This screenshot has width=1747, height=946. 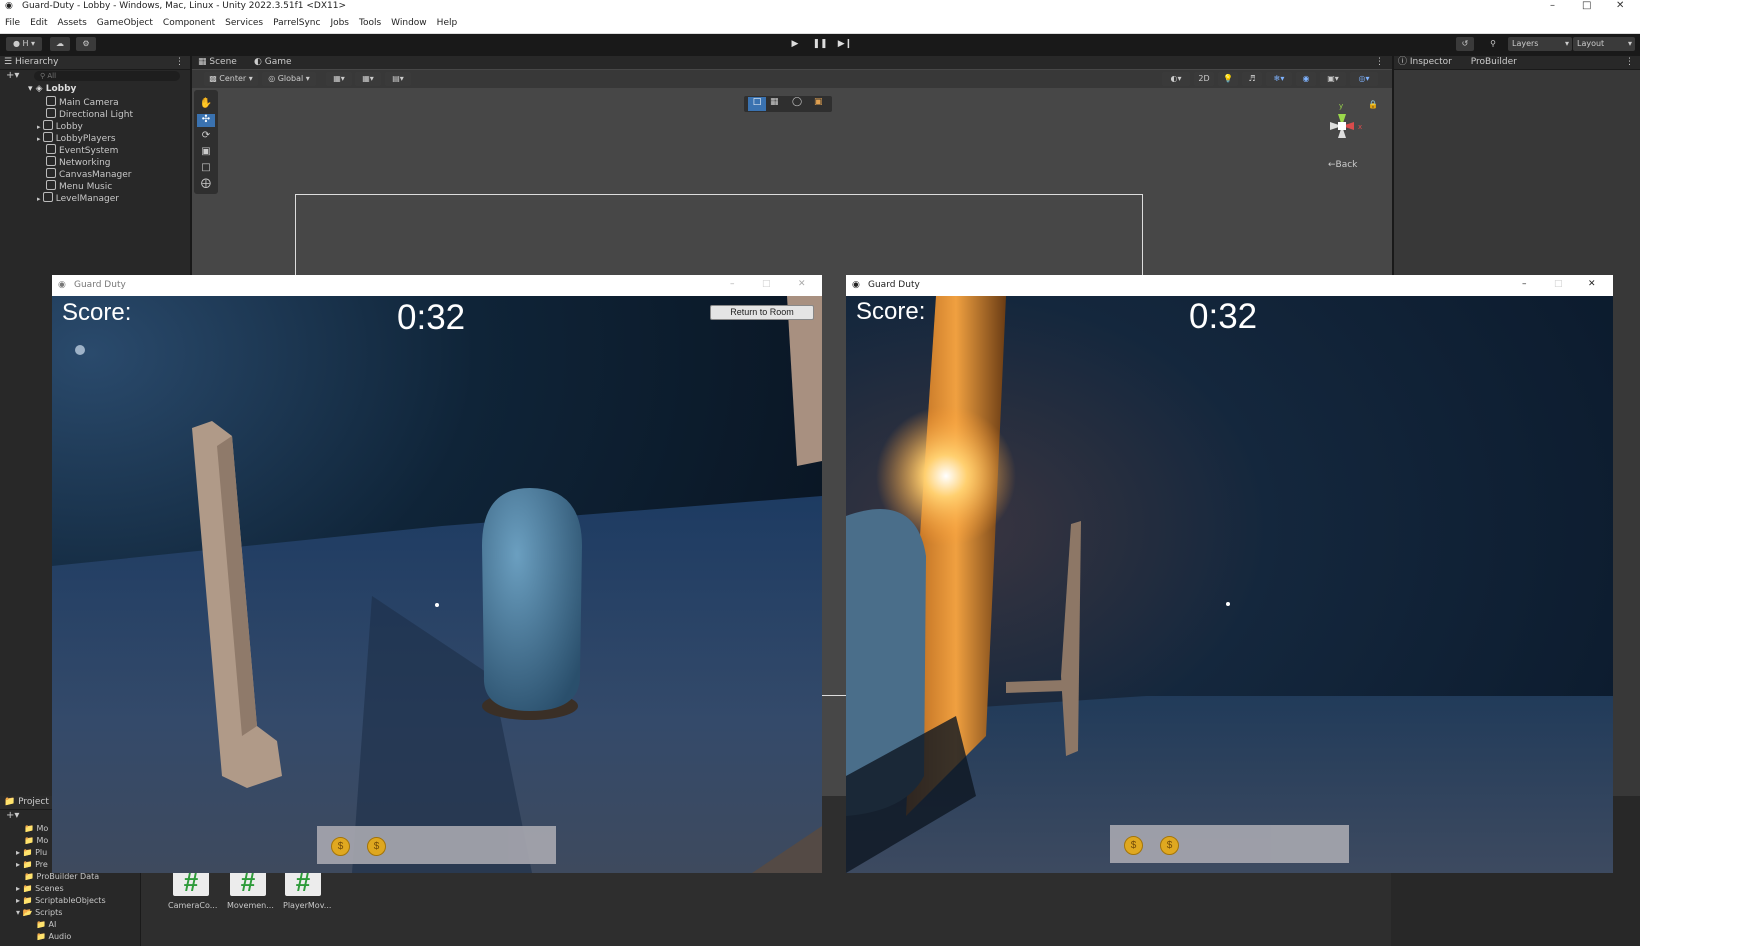 What do you see at coordinates (12, 23) in the screenshot?
I see `menu-file: File` at bounding box center [12, 23].